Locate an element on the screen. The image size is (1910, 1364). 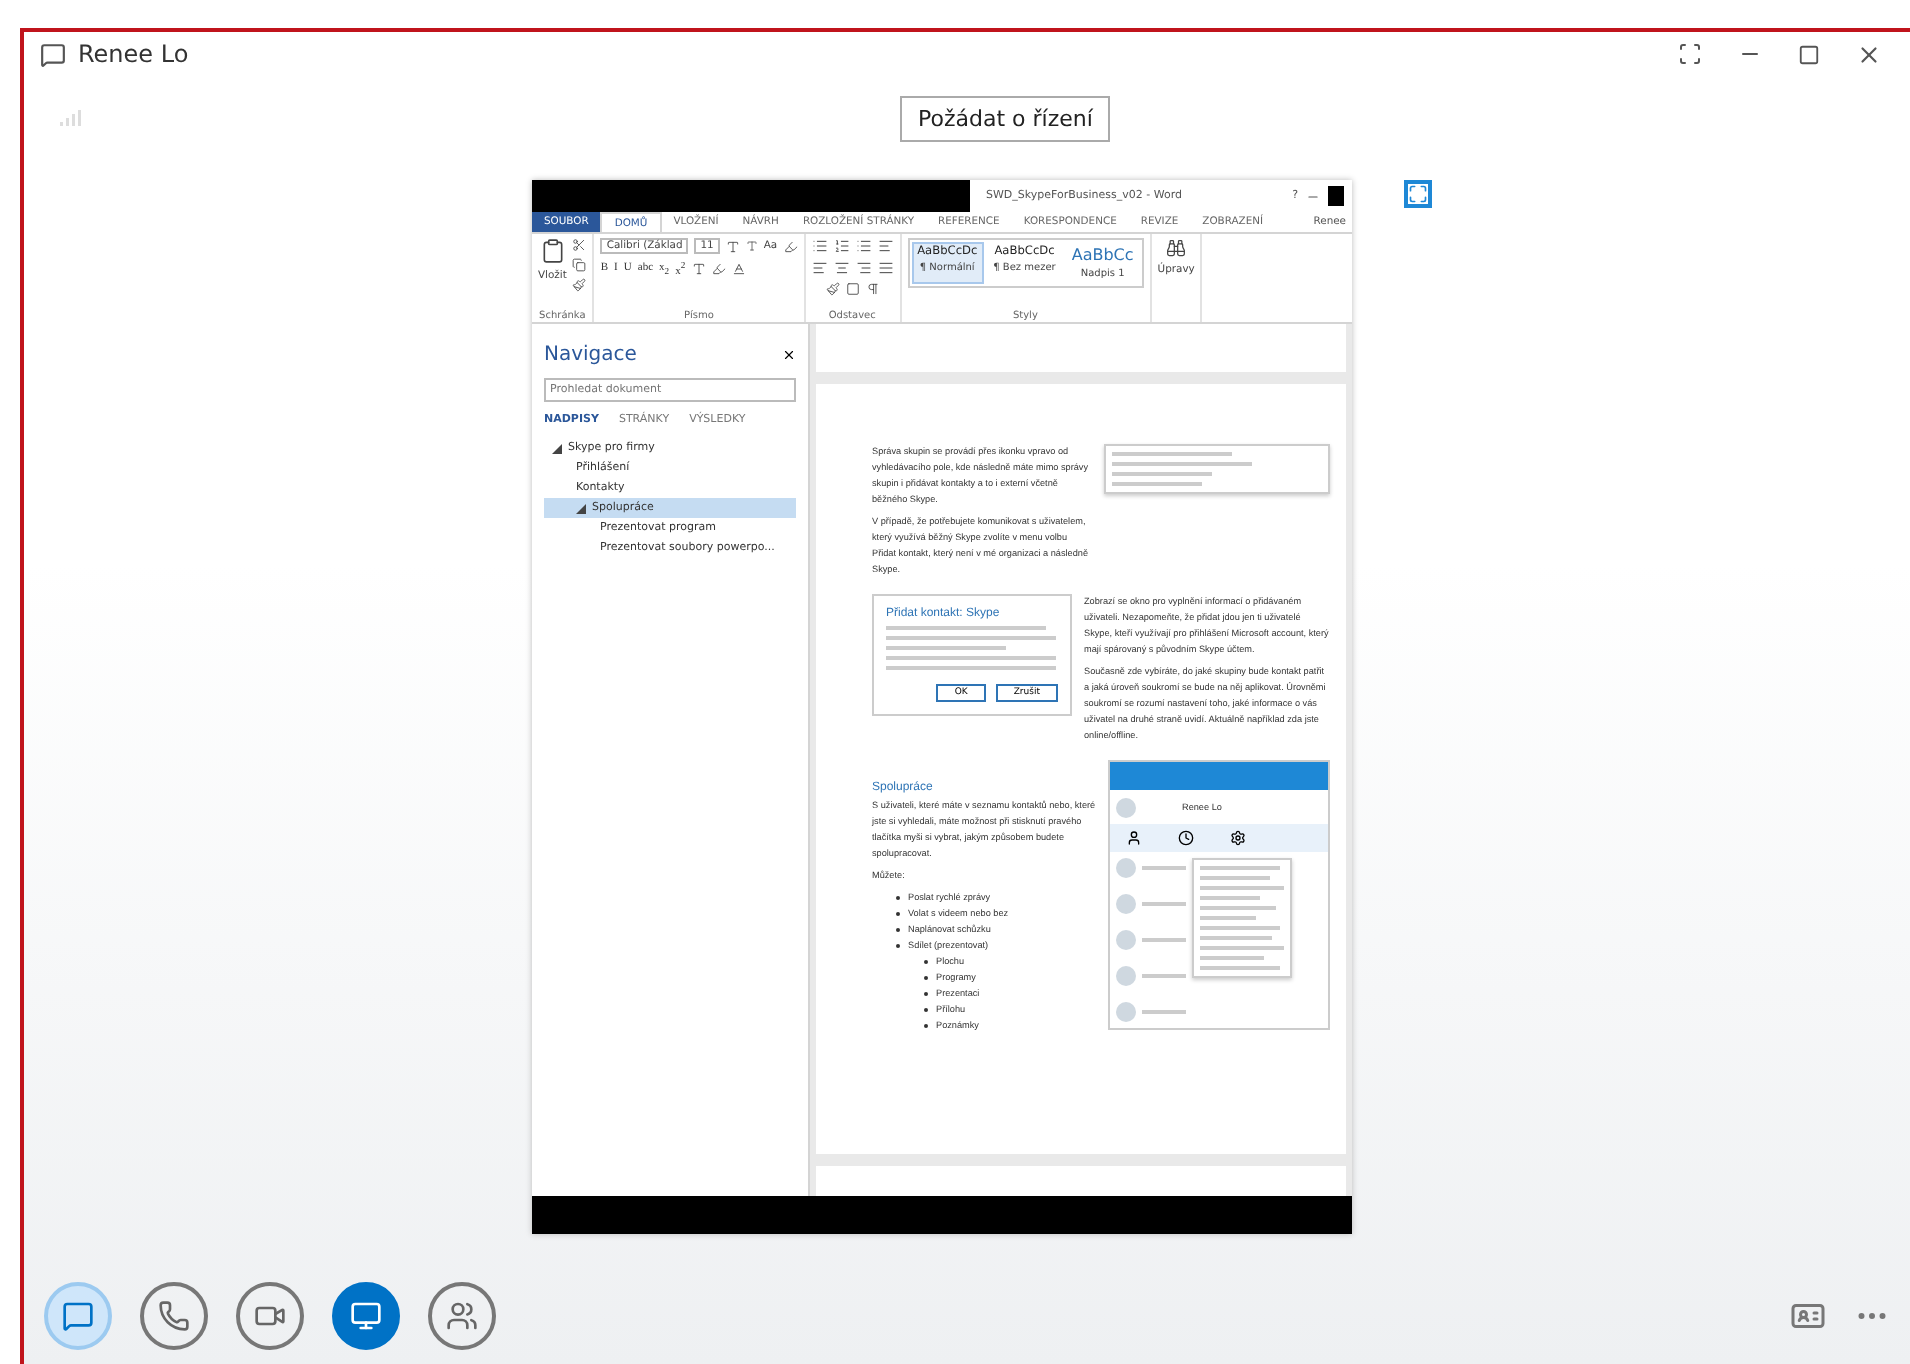
clock-icon is located at coordinates (1186, 838).